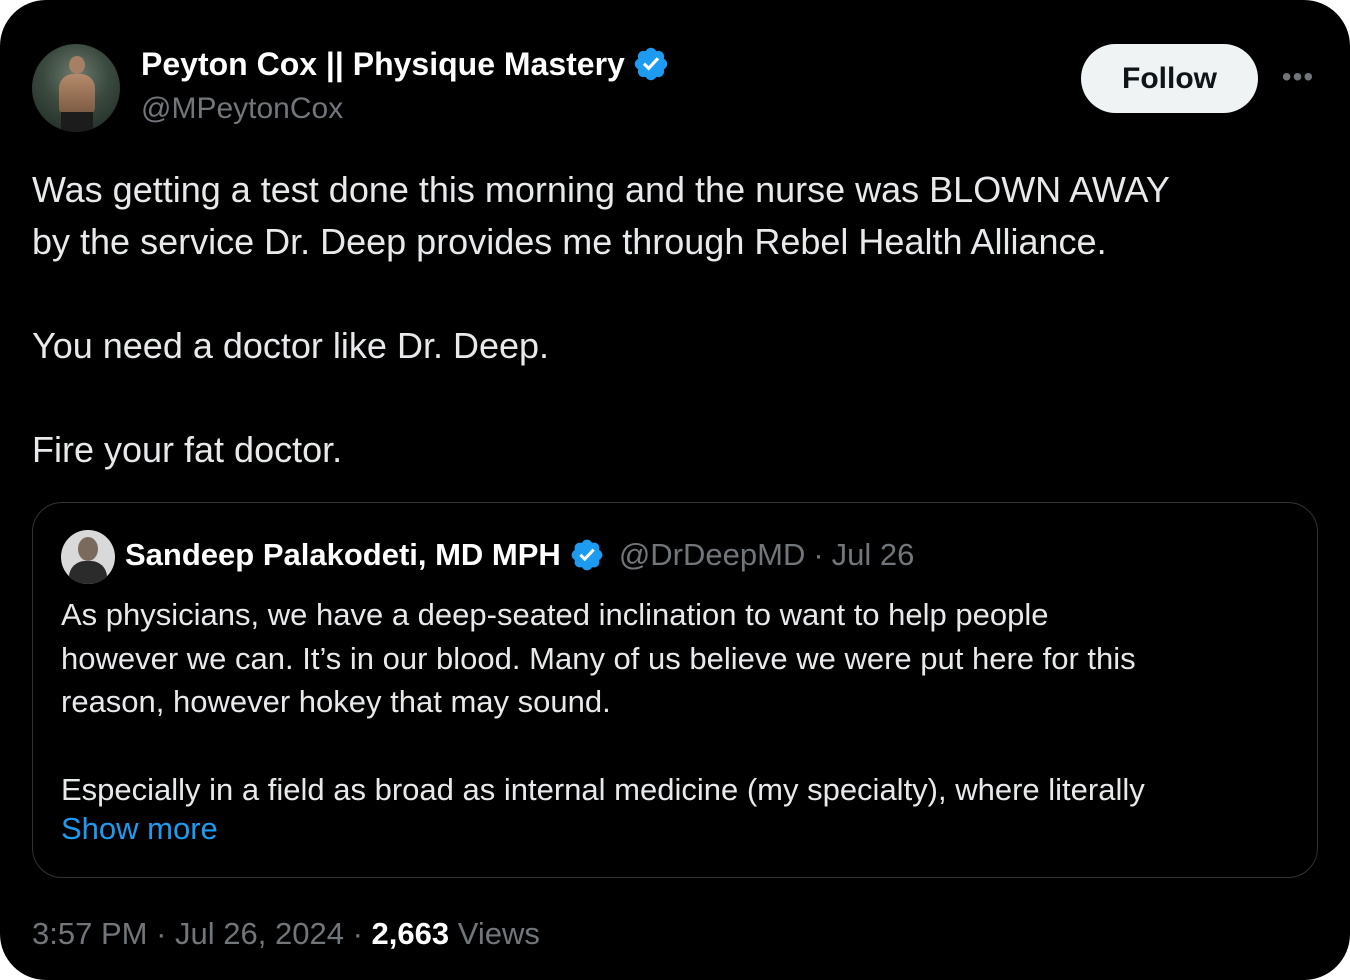 The image size is (1350, 980). Describe the element at coordinates (88, 557) in the screenshot. I see `quoted-author-avatar` at that location.